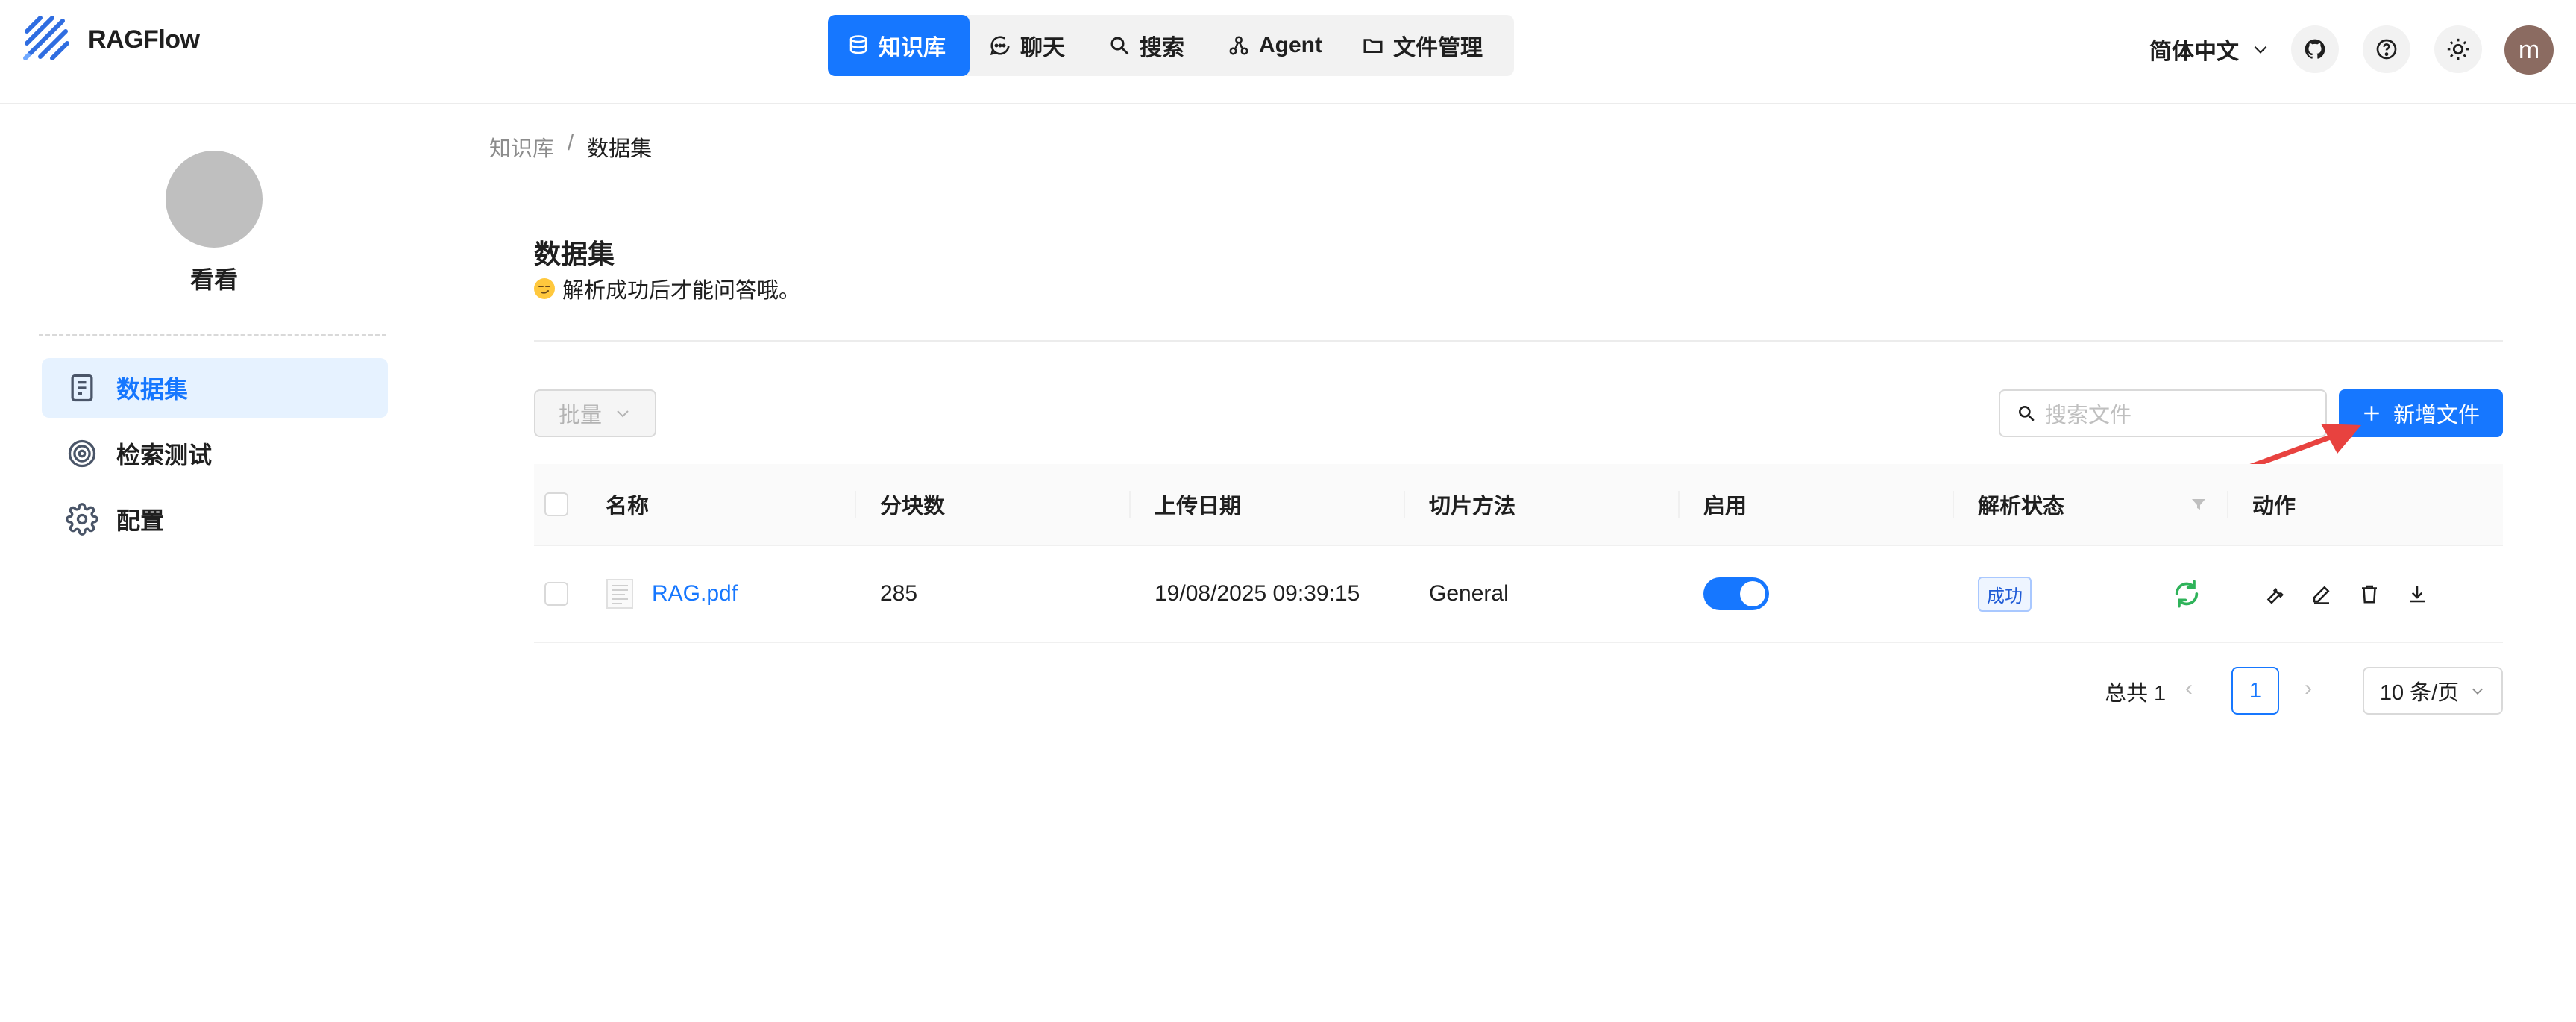 The image size is (2576, 1022). I want to click on column-header-chunks: 分块数, so click(913, 505).